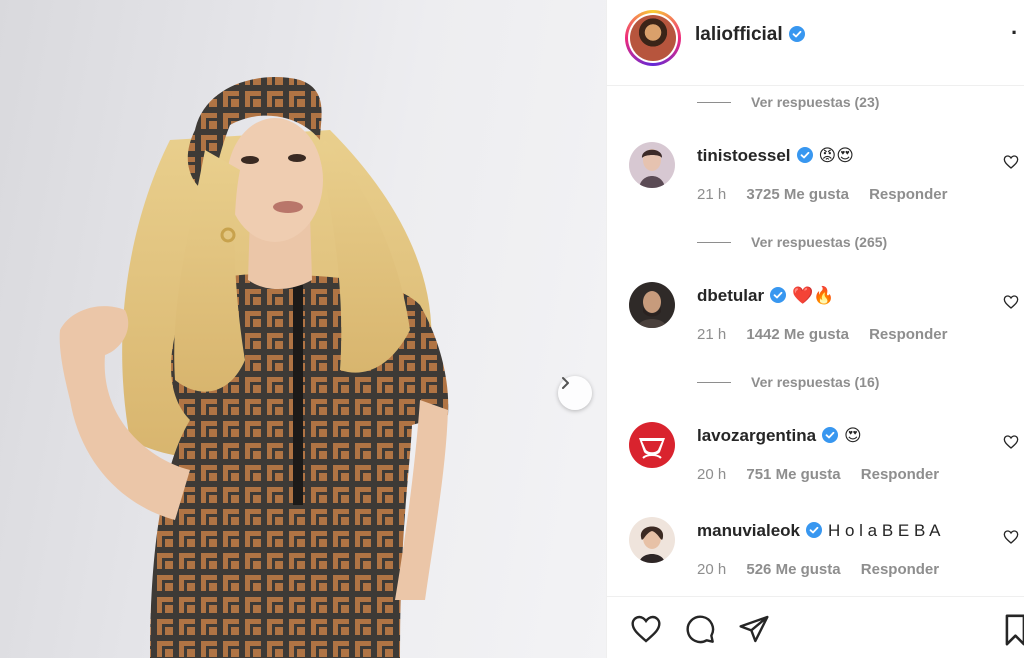 Image resolution: width=1024 pixels, height=658 pixels. I want to click on comment-text-row: lavozargentina 😍, so click(779, 436).